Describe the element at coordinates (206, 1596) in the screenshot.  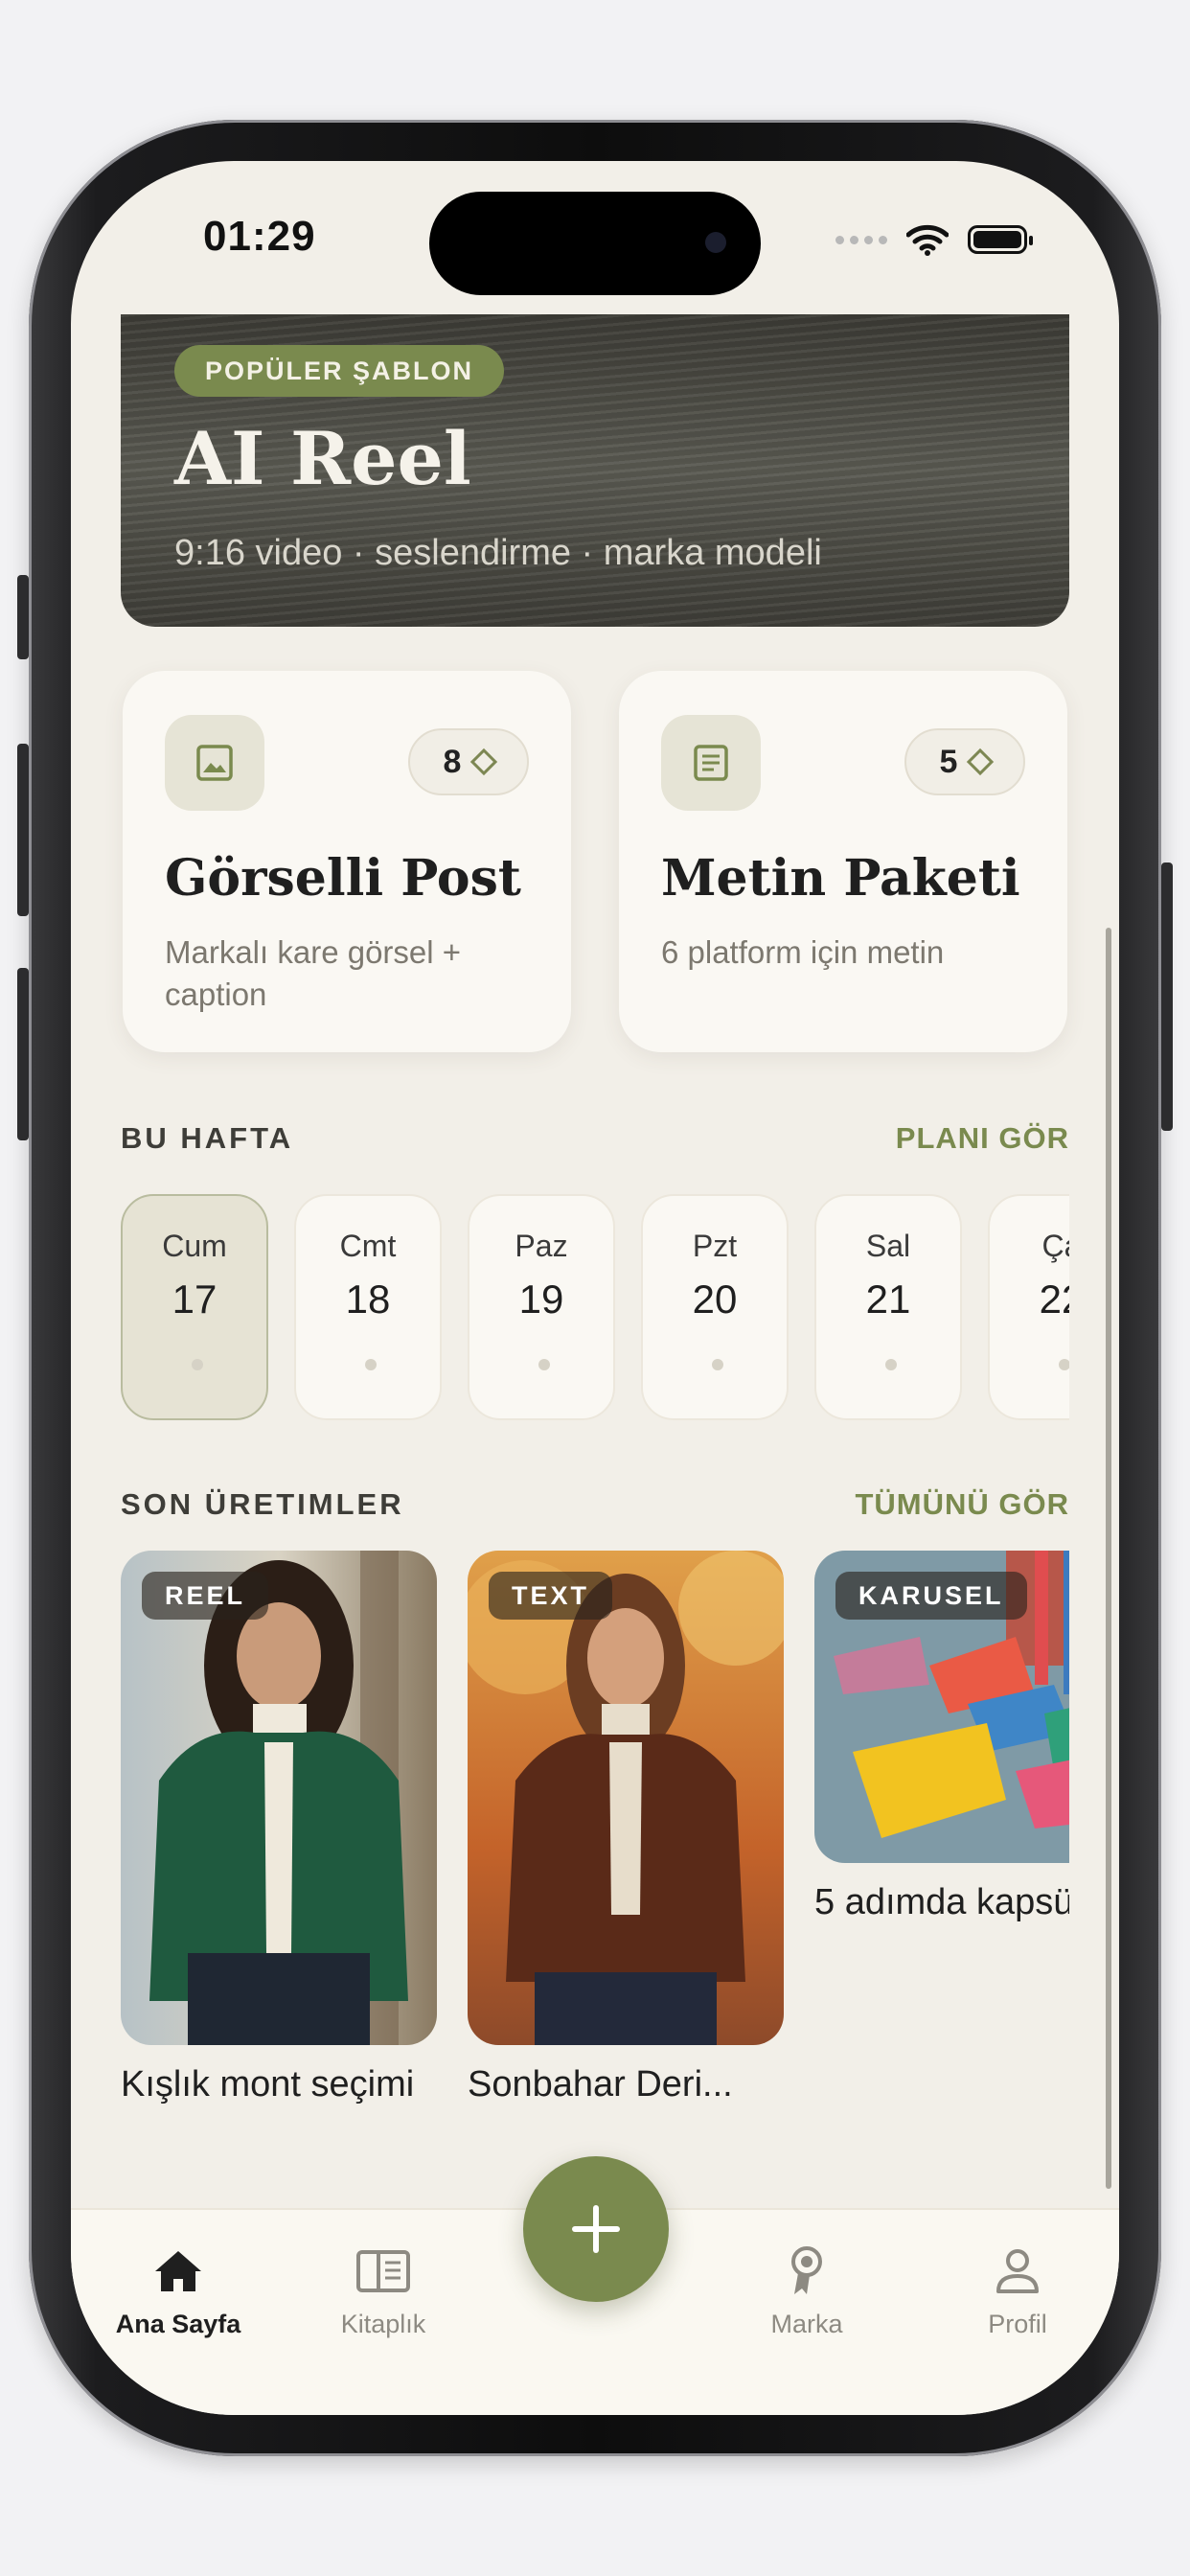
I see `content-type-tag: REEL` at that location.